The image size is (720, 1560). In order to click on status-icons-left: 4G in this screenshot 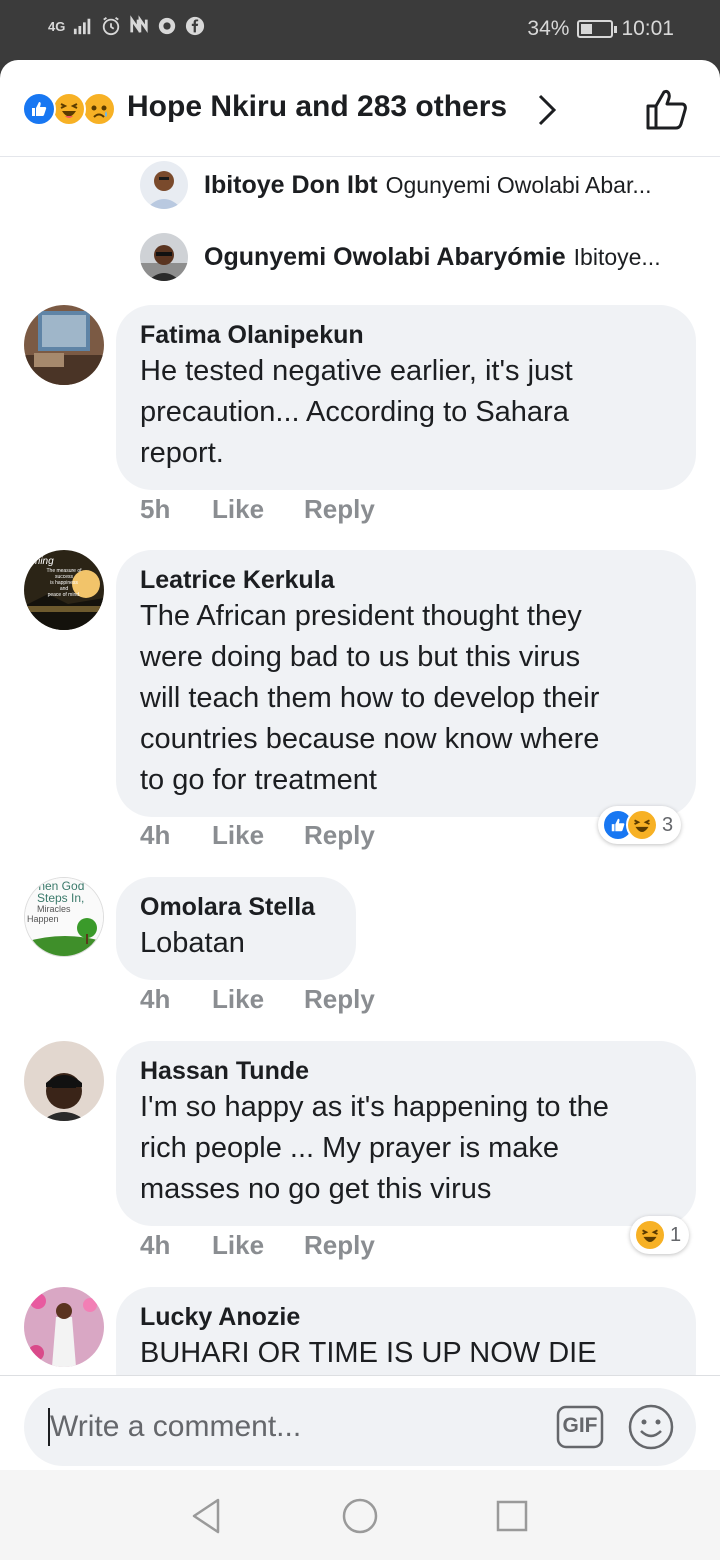, I will do `click(126, 25)`.